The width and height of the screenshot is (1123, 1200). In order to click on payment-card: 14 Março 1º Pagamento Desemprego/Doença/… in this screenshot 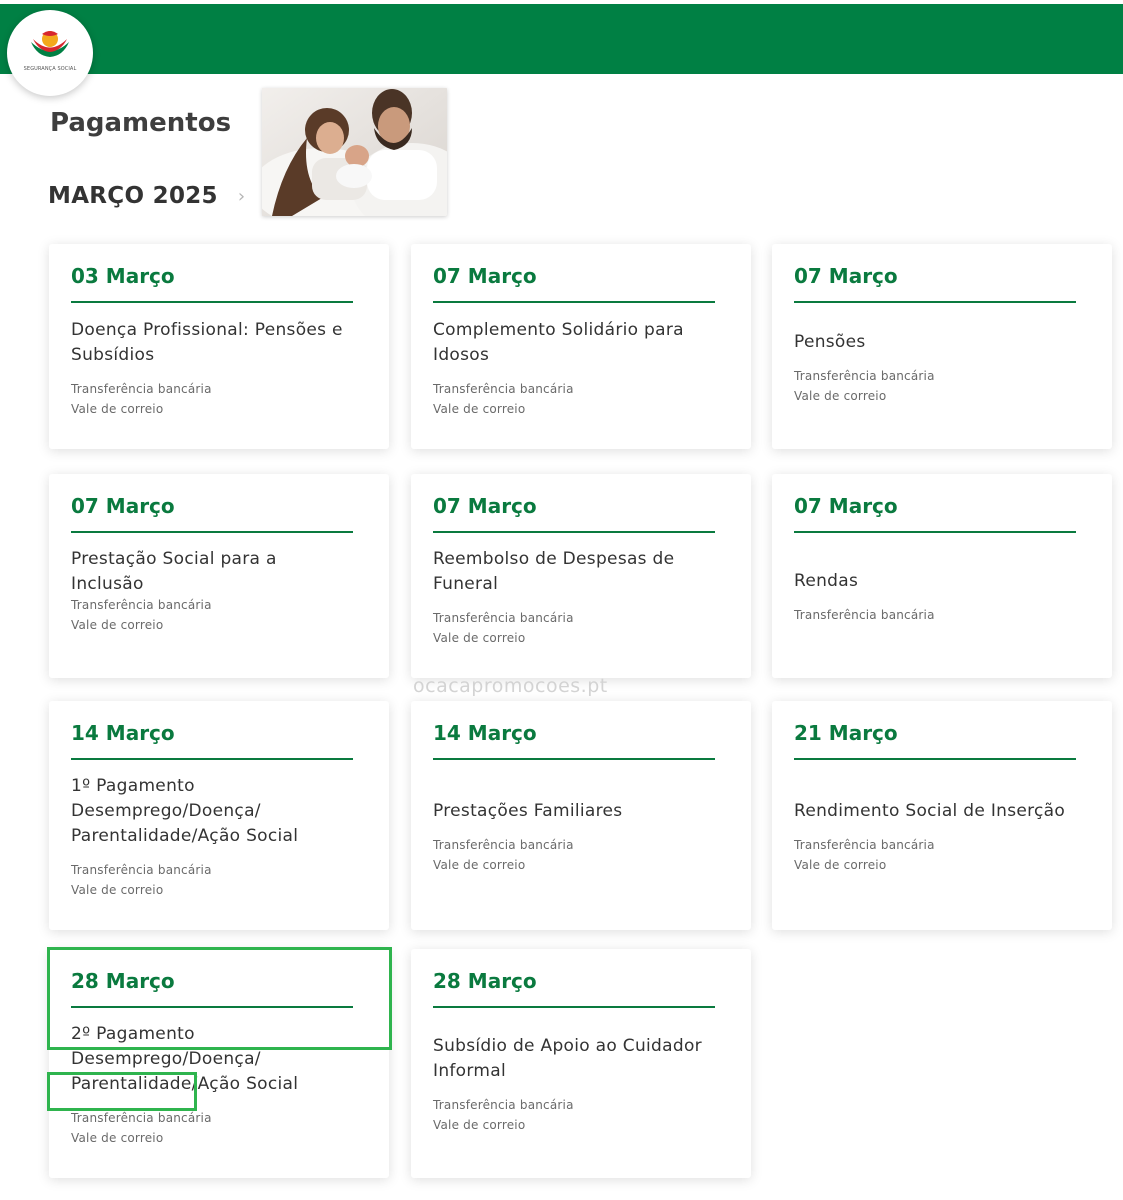, I will do `click(219, 815)`.